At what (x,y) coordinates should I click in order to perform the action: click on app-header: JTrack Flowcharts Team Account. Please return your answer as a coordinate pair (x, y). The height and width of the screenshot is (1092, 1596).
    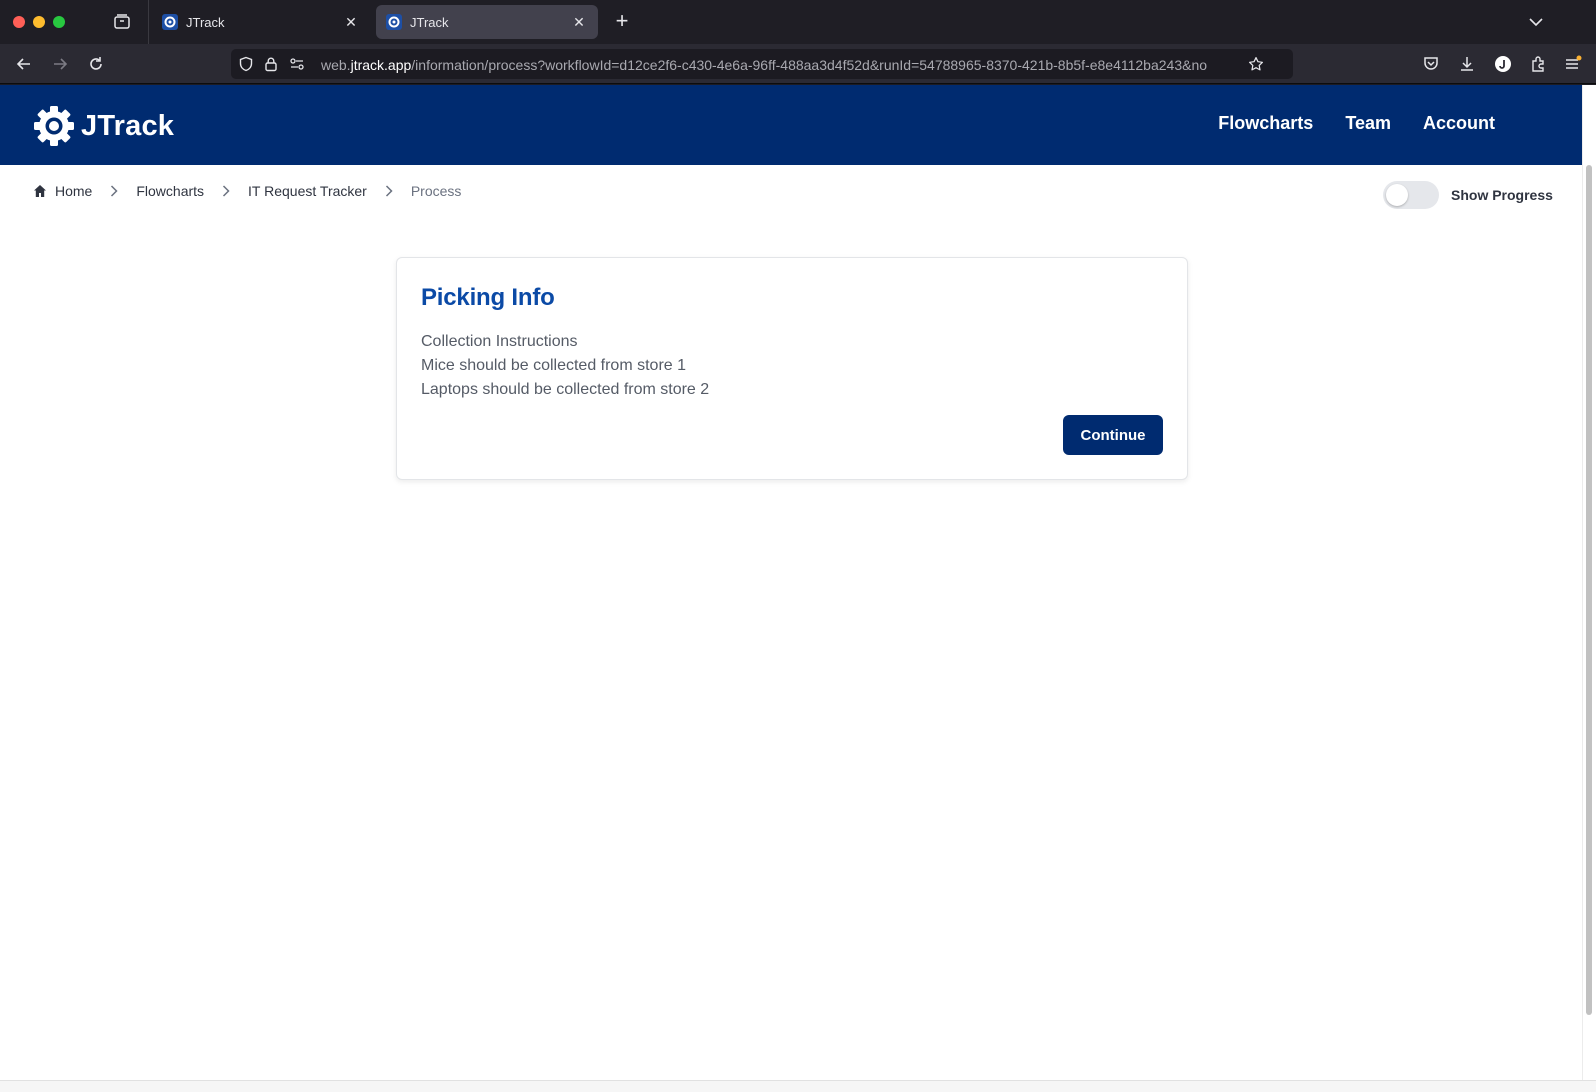
    Looking at the image, I should click on (791, 125).